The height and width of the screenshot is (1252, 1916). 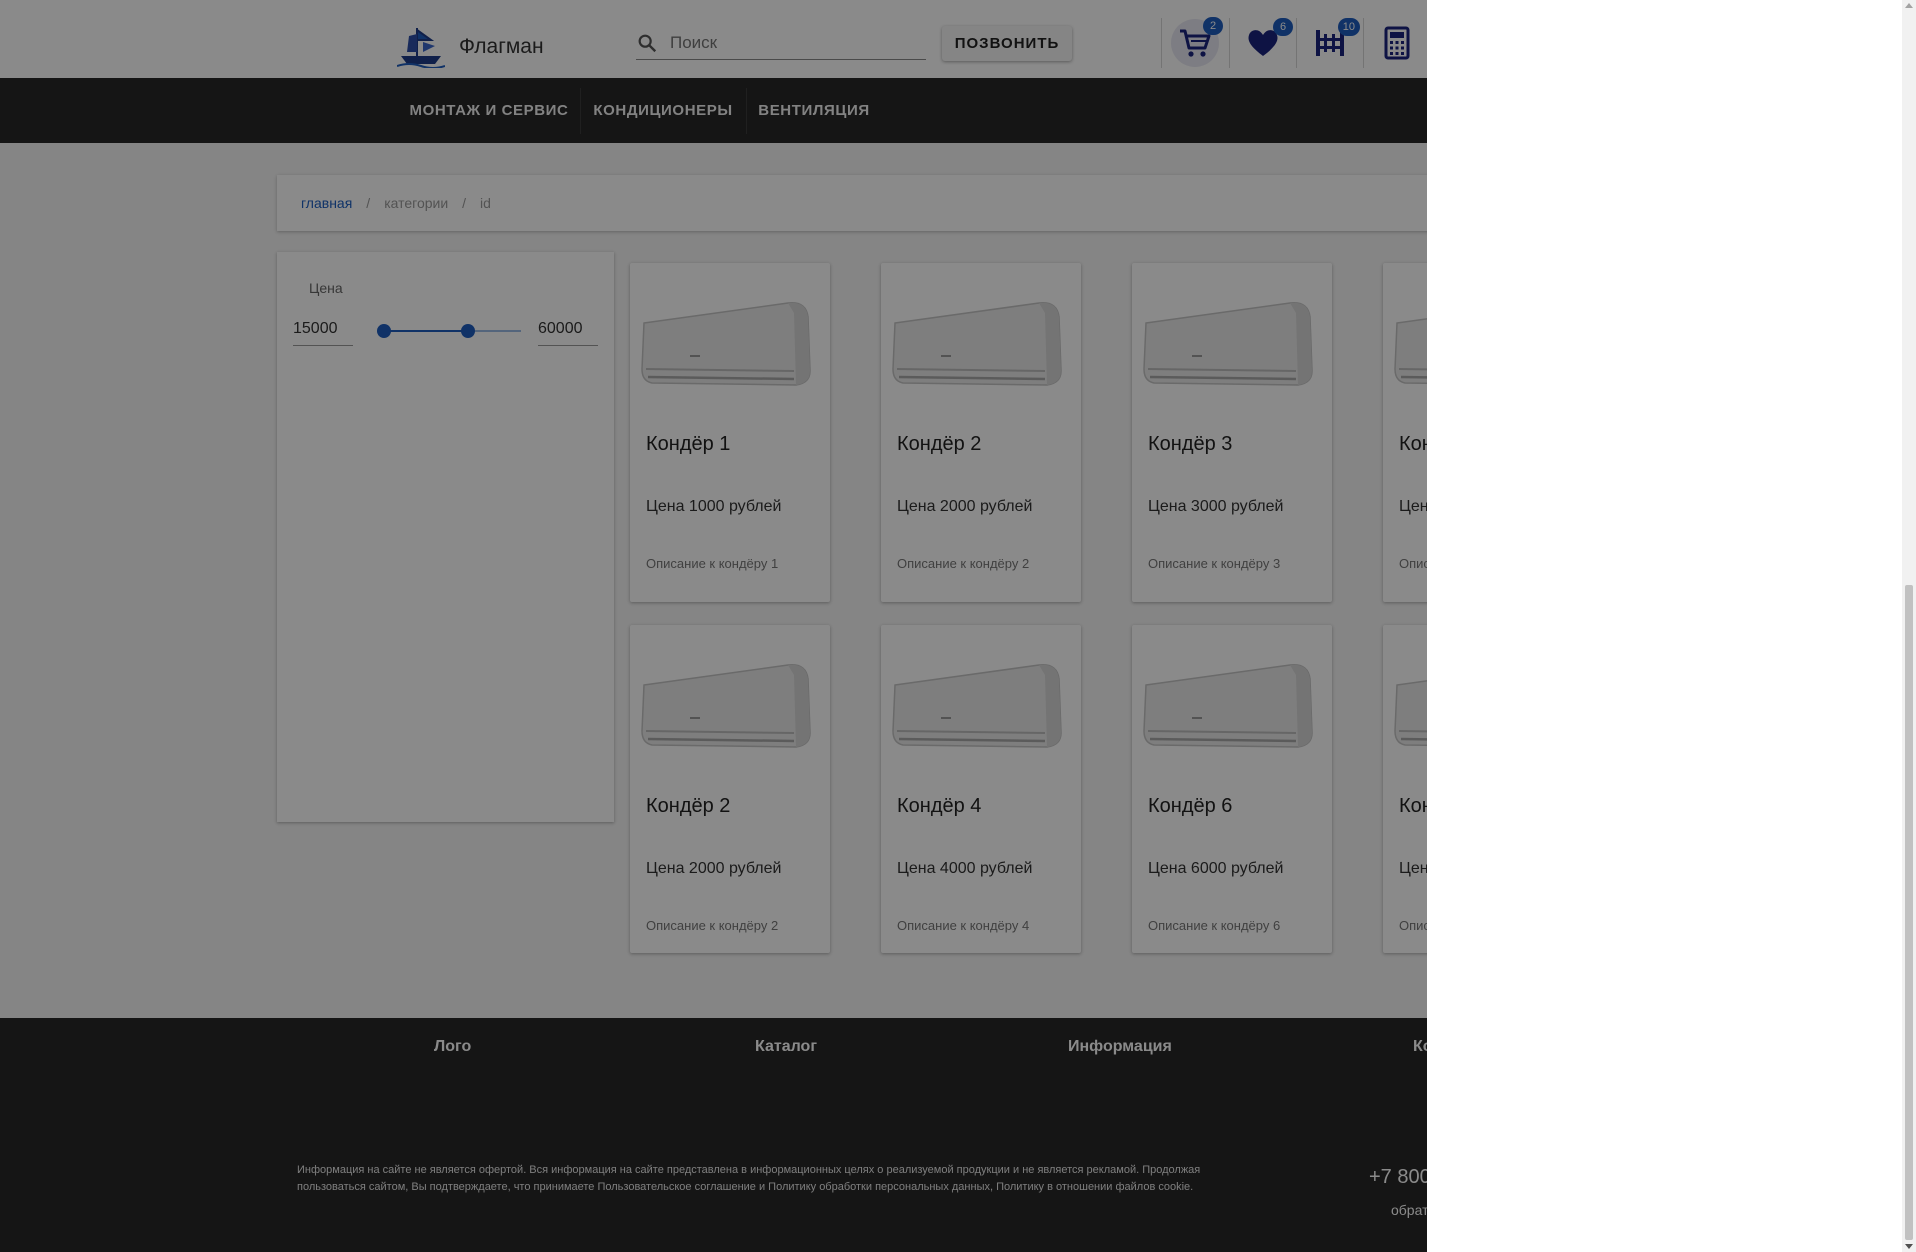 I want to click on scroll-down-arrow-icon, so click(x=1909, y=1246).